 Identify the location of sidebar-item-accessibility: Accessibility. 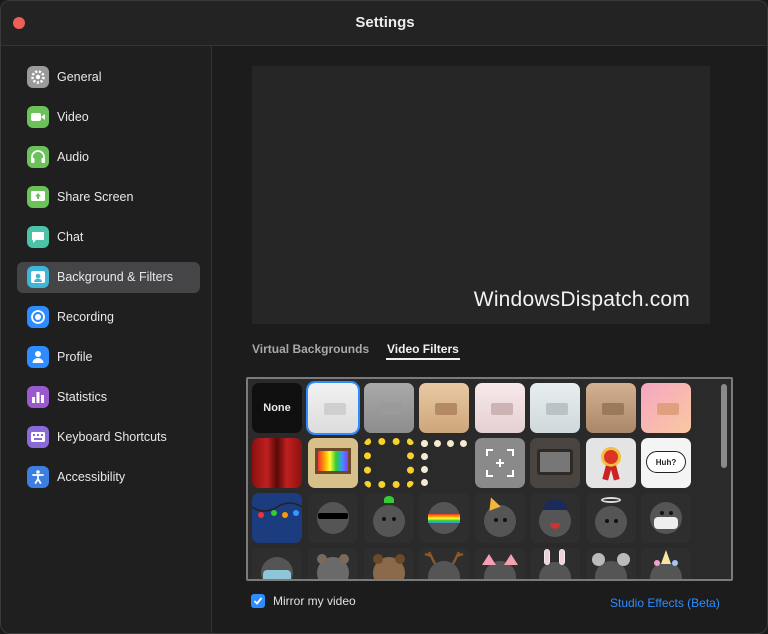
(108, 477).